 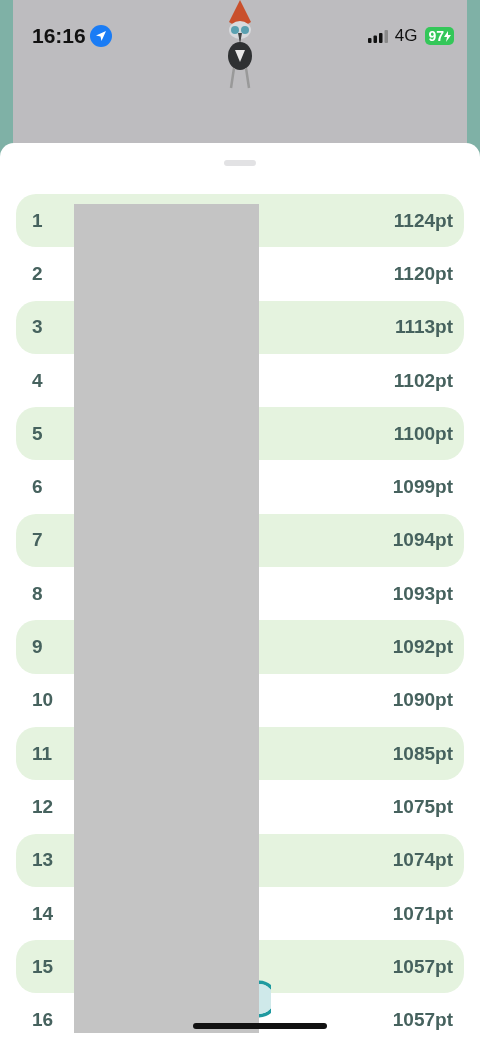 I want to click on rank-number: 5, so click(x=37, y=433).